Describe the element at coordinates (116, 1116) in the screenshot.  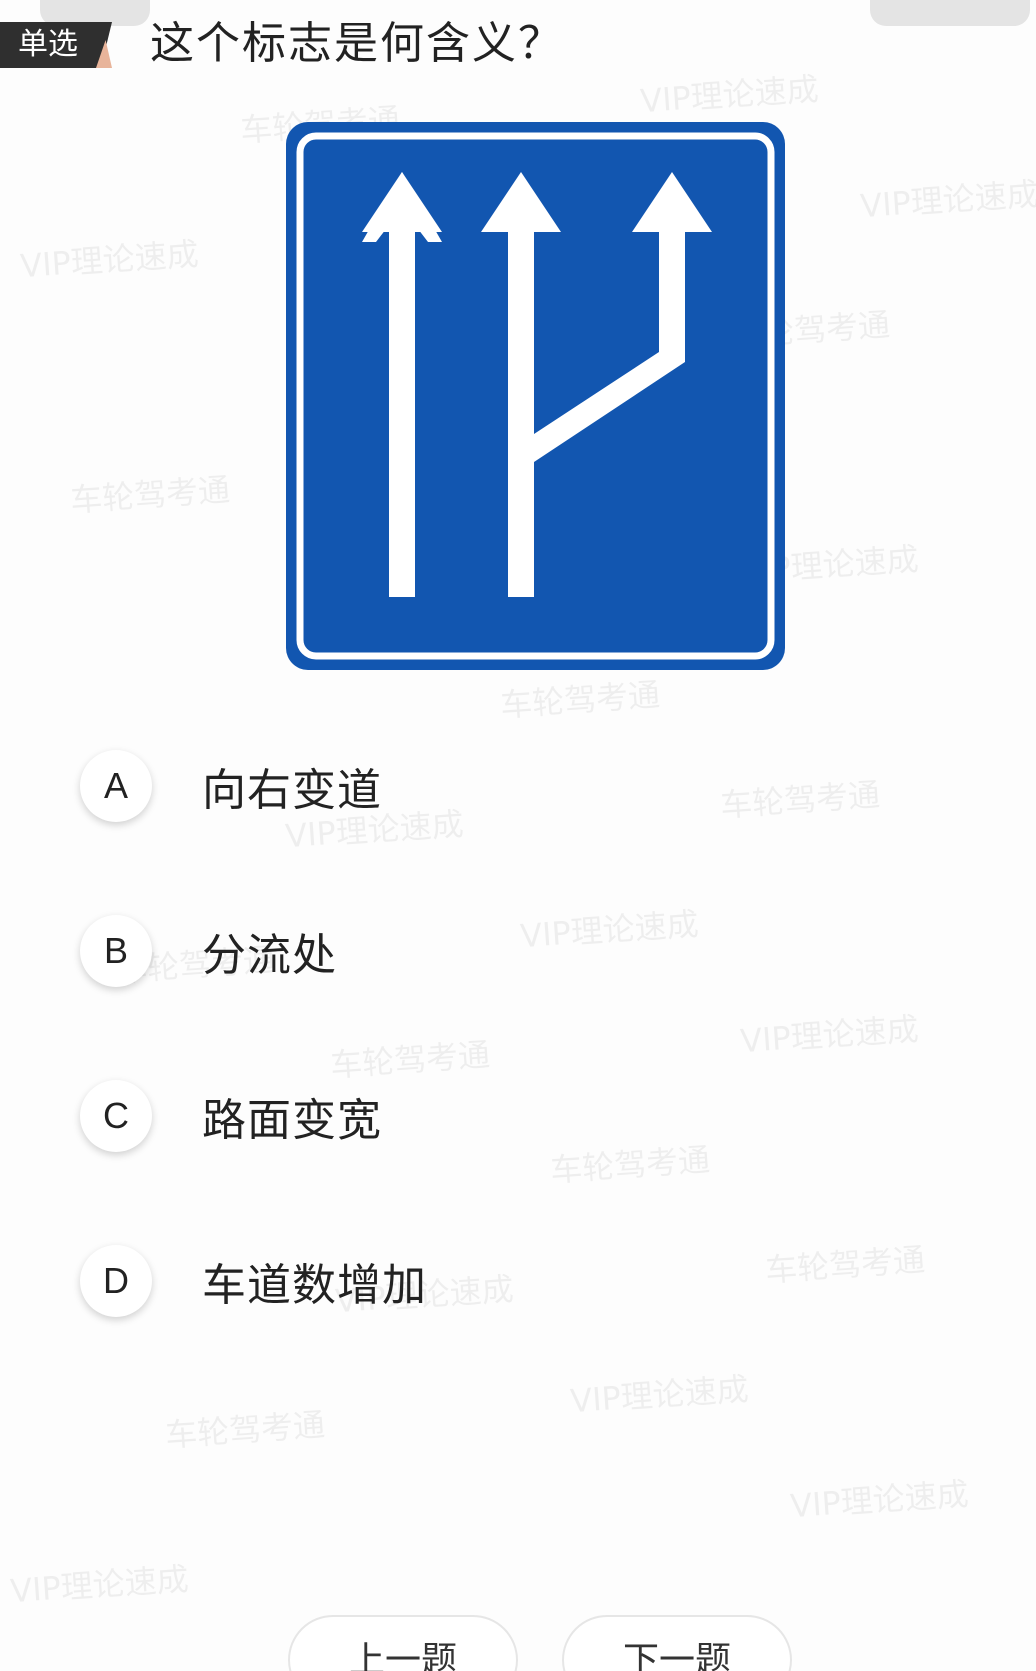
I see `option-letter: C` at that location.